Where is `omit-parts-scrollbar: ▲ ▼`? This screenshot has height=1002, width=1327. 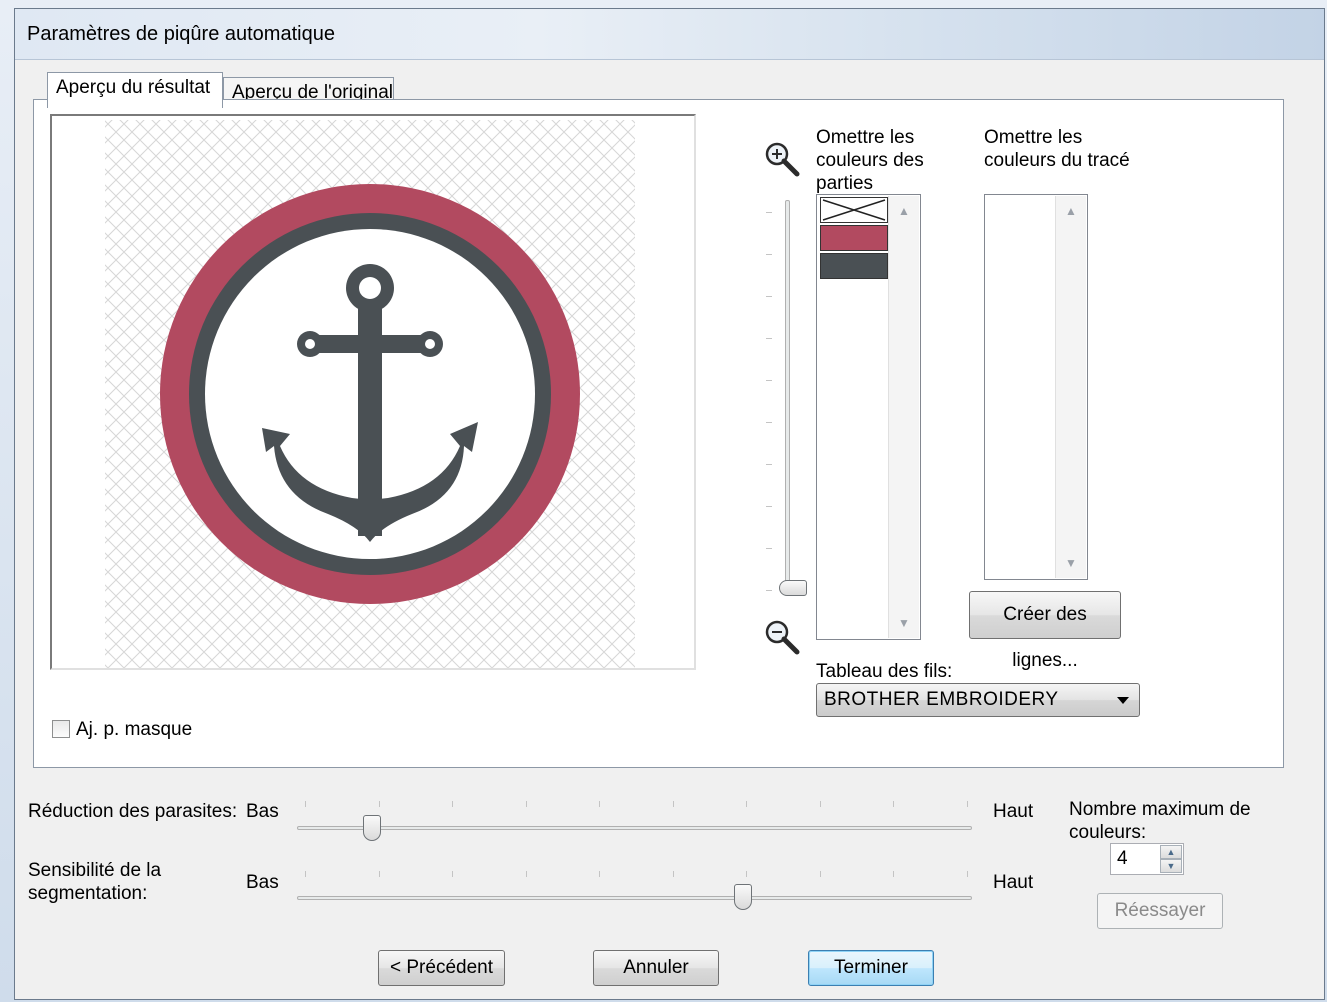 omit-parts-scrollbar: ▲ ▼ is located at coordinates (903, 417).